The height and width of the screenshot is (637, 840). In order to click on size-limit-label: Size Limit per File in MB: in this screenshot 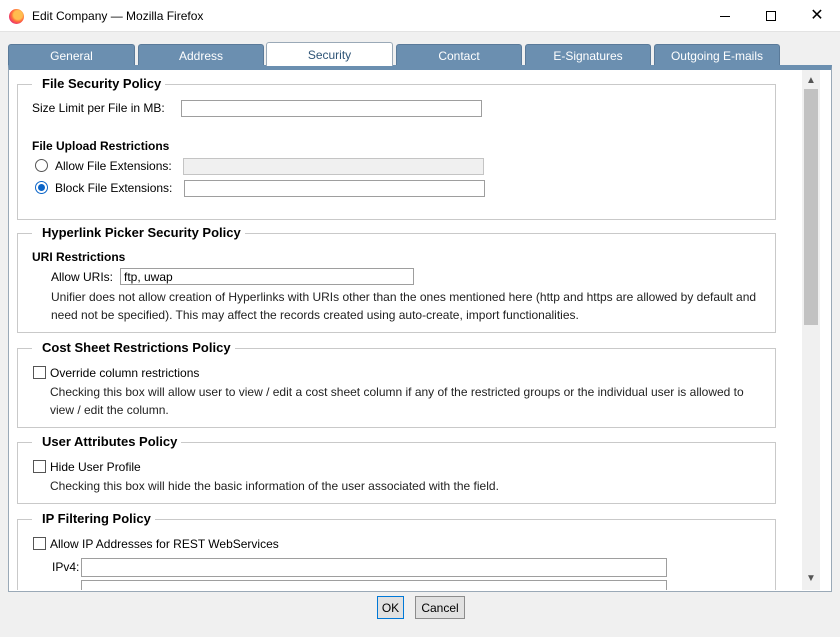, I will do `click(98, 108)`.